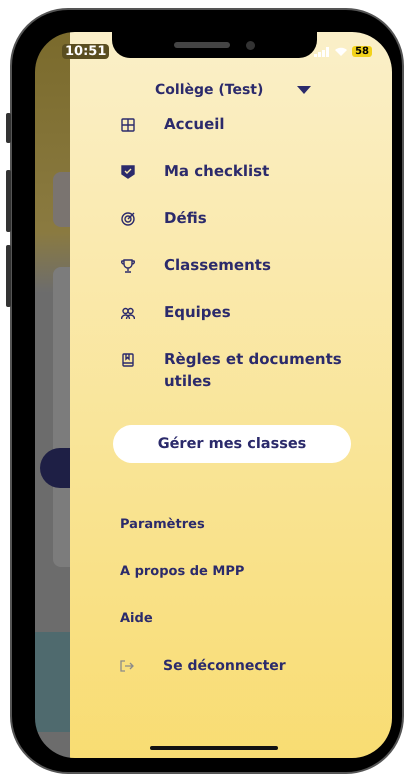 The width and height of the screenshot is (414, 779). I want to click on target-icon, so click(128, 219).